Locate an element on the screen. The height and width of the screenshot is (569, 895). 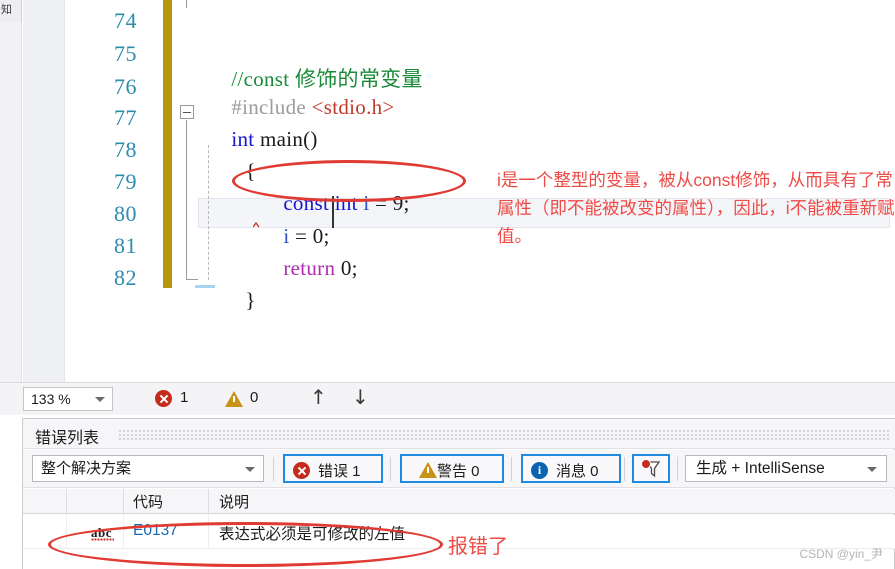
arrow-up-icon: ↑ is located at coordinates (318, 397).